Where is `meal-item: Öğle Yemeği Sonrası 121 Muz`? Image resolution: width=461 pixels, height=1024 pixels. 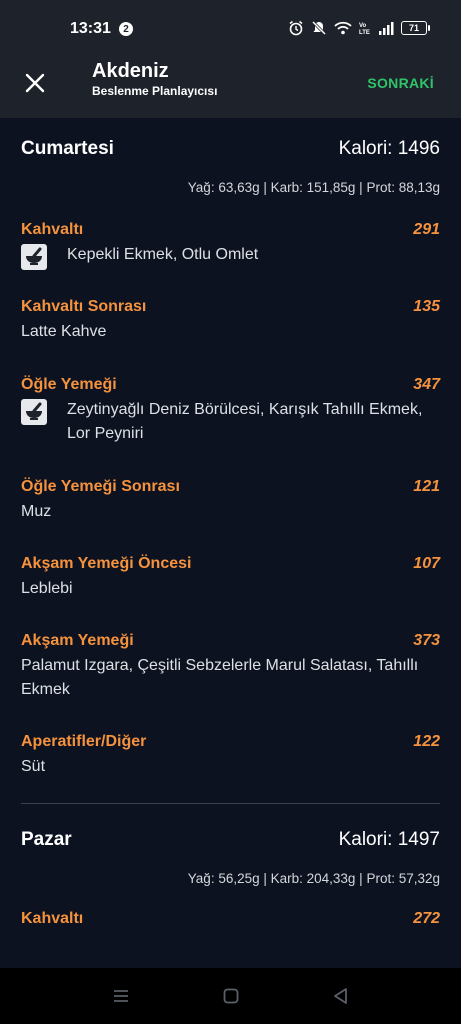
meal-item: Öğle Yemeği Sonrası 121 Muz is located at coordinates (230, 501).